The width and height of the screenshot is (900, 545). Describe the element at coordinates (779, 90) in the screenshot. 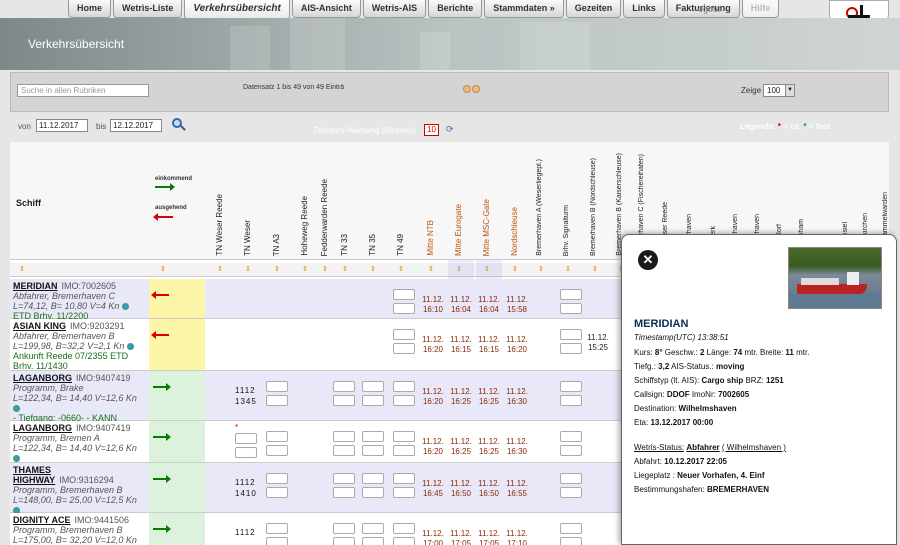

I see `show-count-select: 100 ▼` at that location.